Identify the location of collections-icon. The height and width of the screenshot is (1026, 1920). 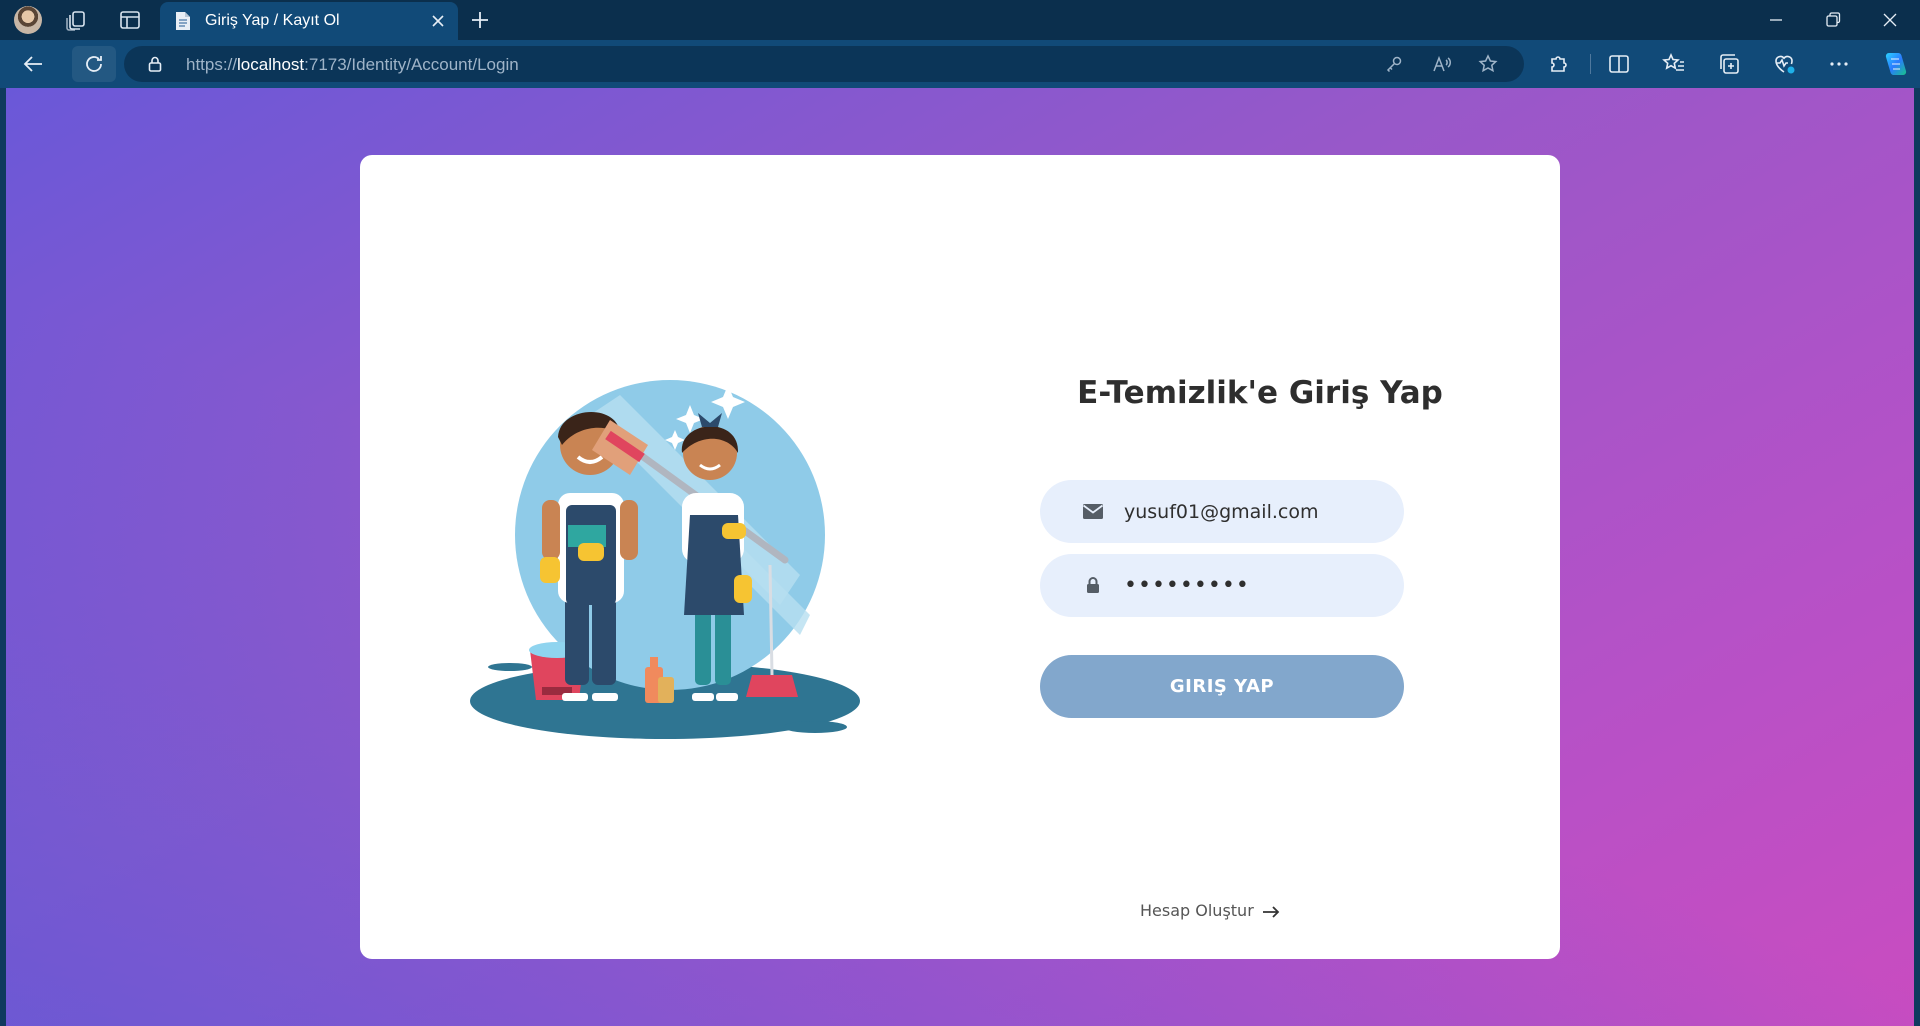
(1729, 64).